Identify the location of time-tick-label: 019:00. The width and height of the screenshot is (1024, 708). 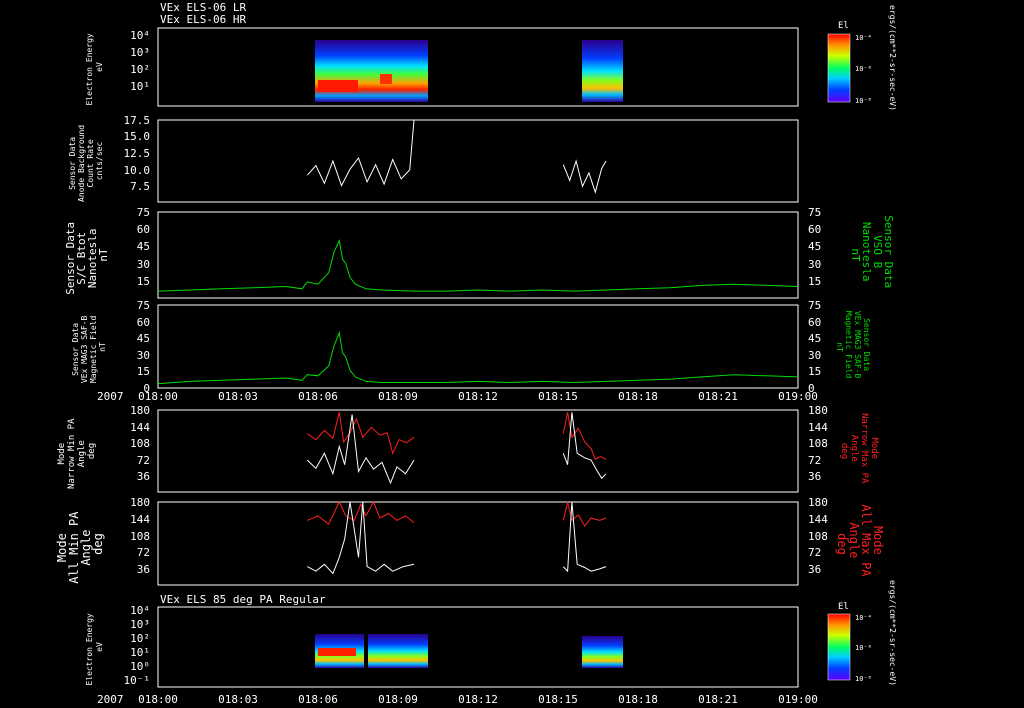
(798, 396).